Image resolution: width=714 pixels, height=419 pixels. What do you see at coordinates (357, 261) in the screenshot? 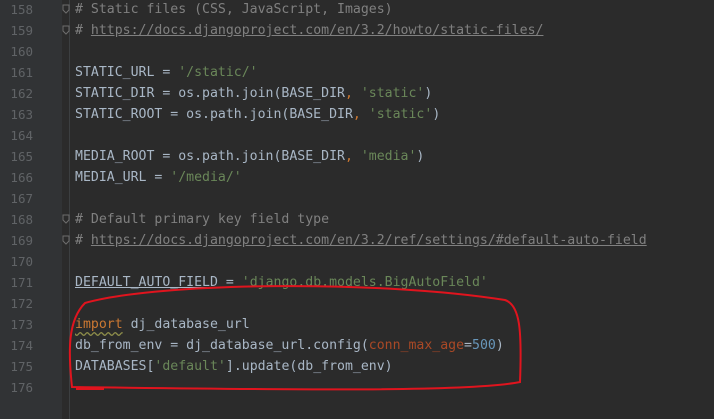
I see `code-line: 170` at bounding box center [357, 261].